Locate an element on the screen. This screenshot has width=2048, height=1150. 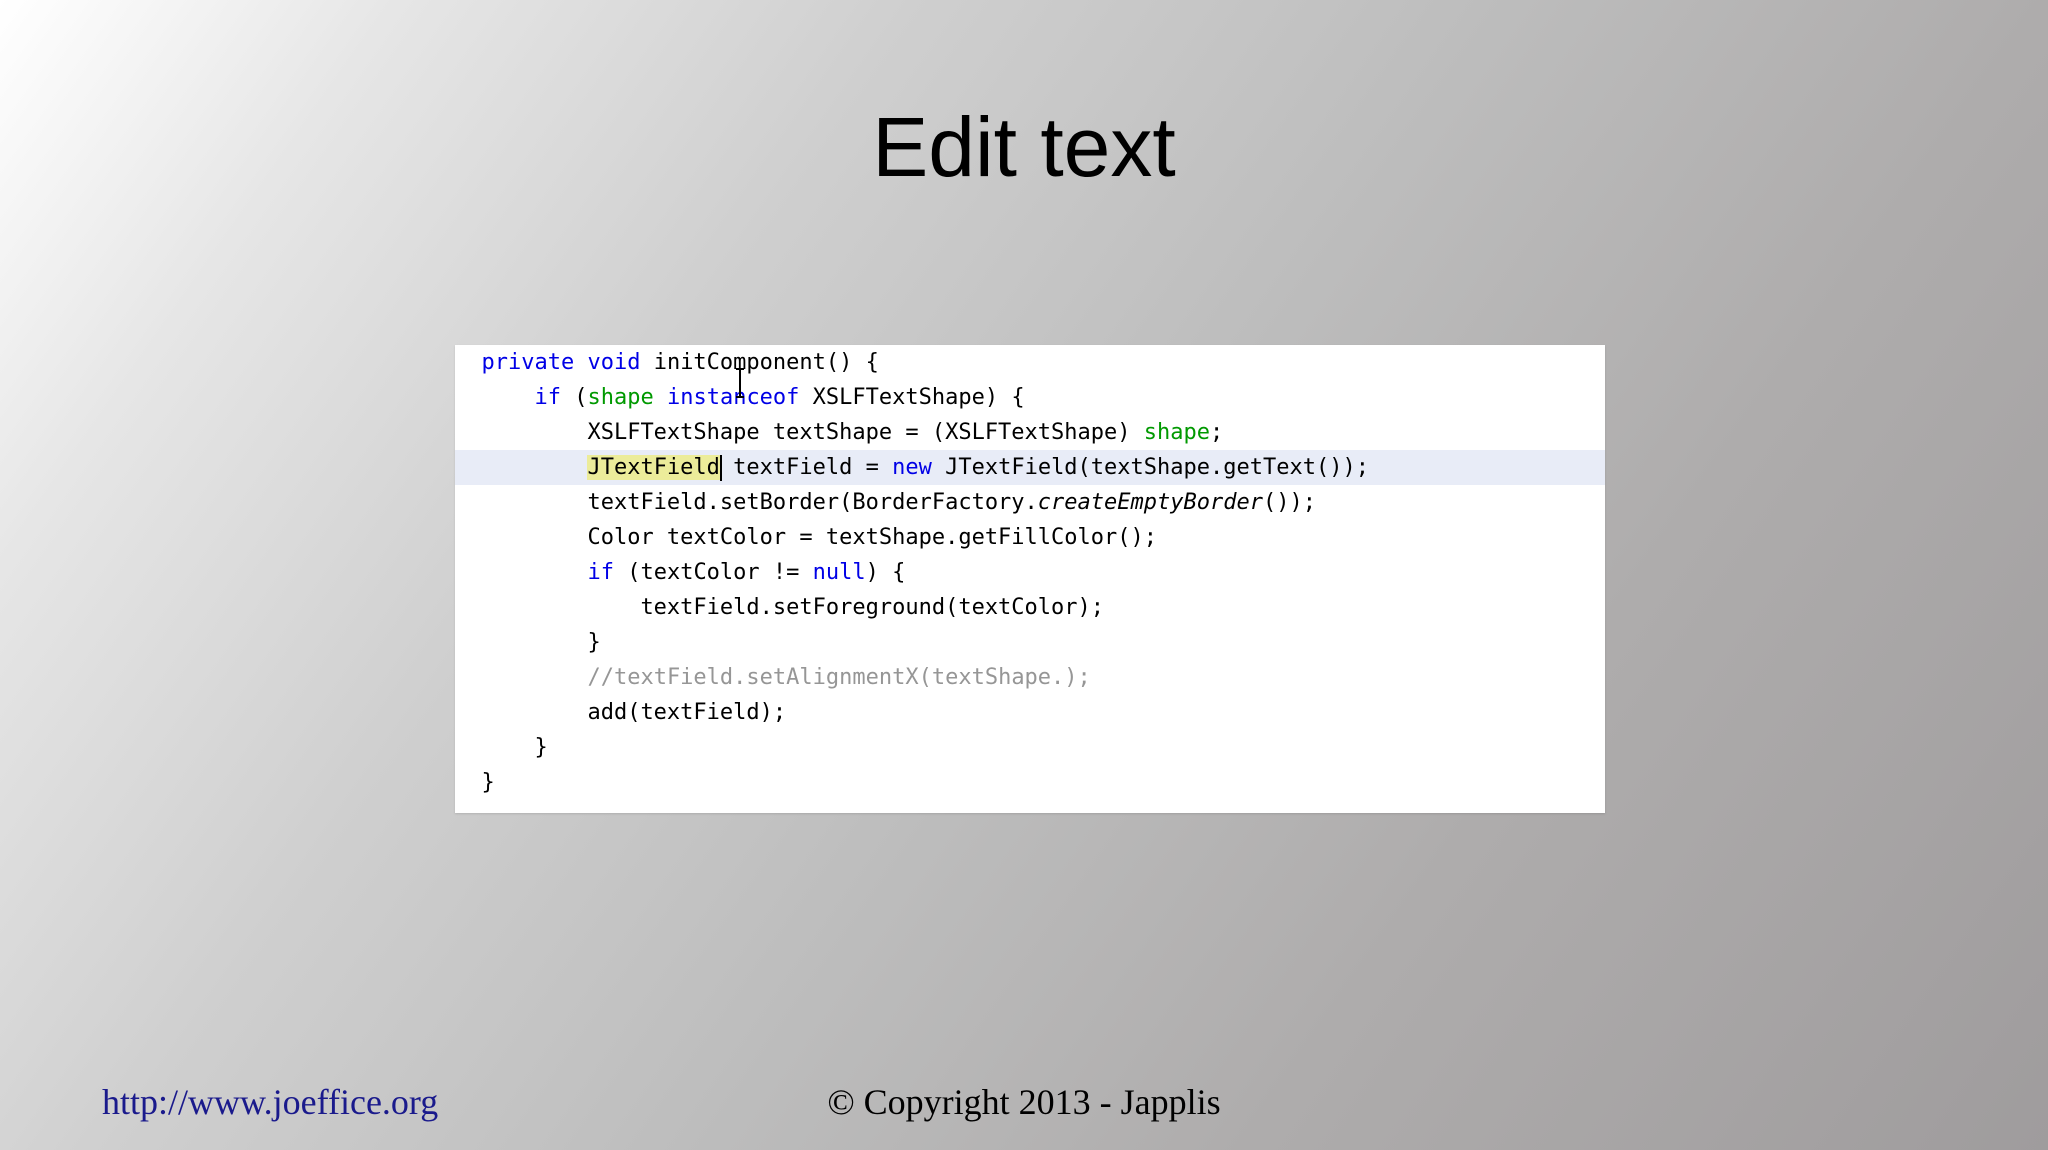
code-line-8: textField.setForeground(textColor); is located at coordinates (1030, 607).